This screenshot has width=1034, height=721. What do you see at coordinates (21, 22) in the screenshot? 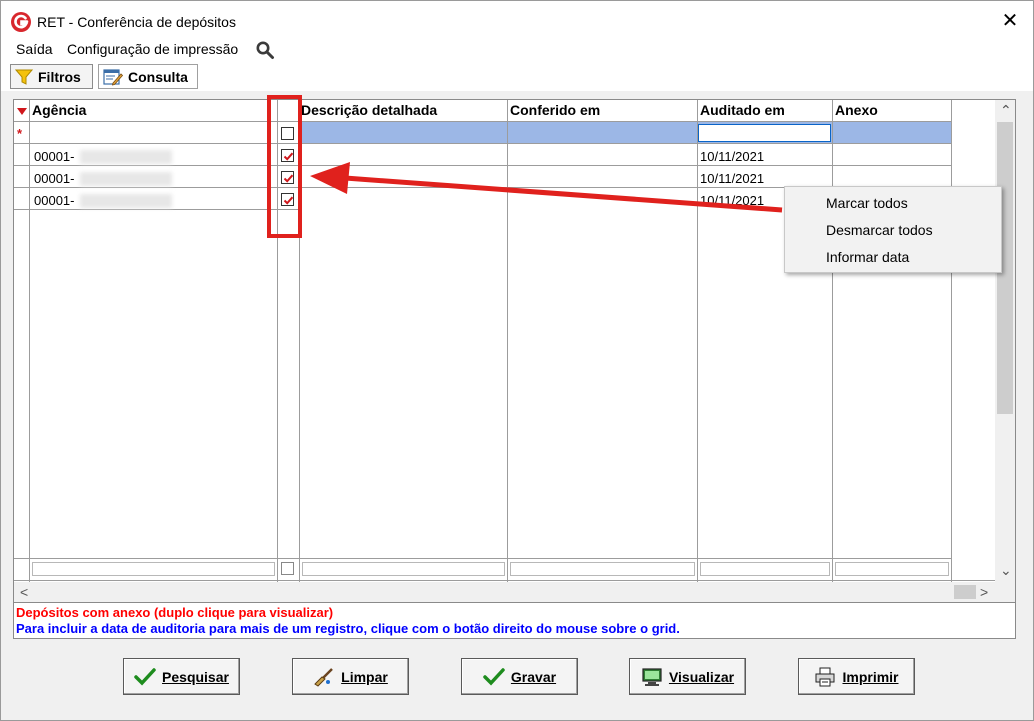
I see `app-logo-icon` at bounding box center [21, 22].